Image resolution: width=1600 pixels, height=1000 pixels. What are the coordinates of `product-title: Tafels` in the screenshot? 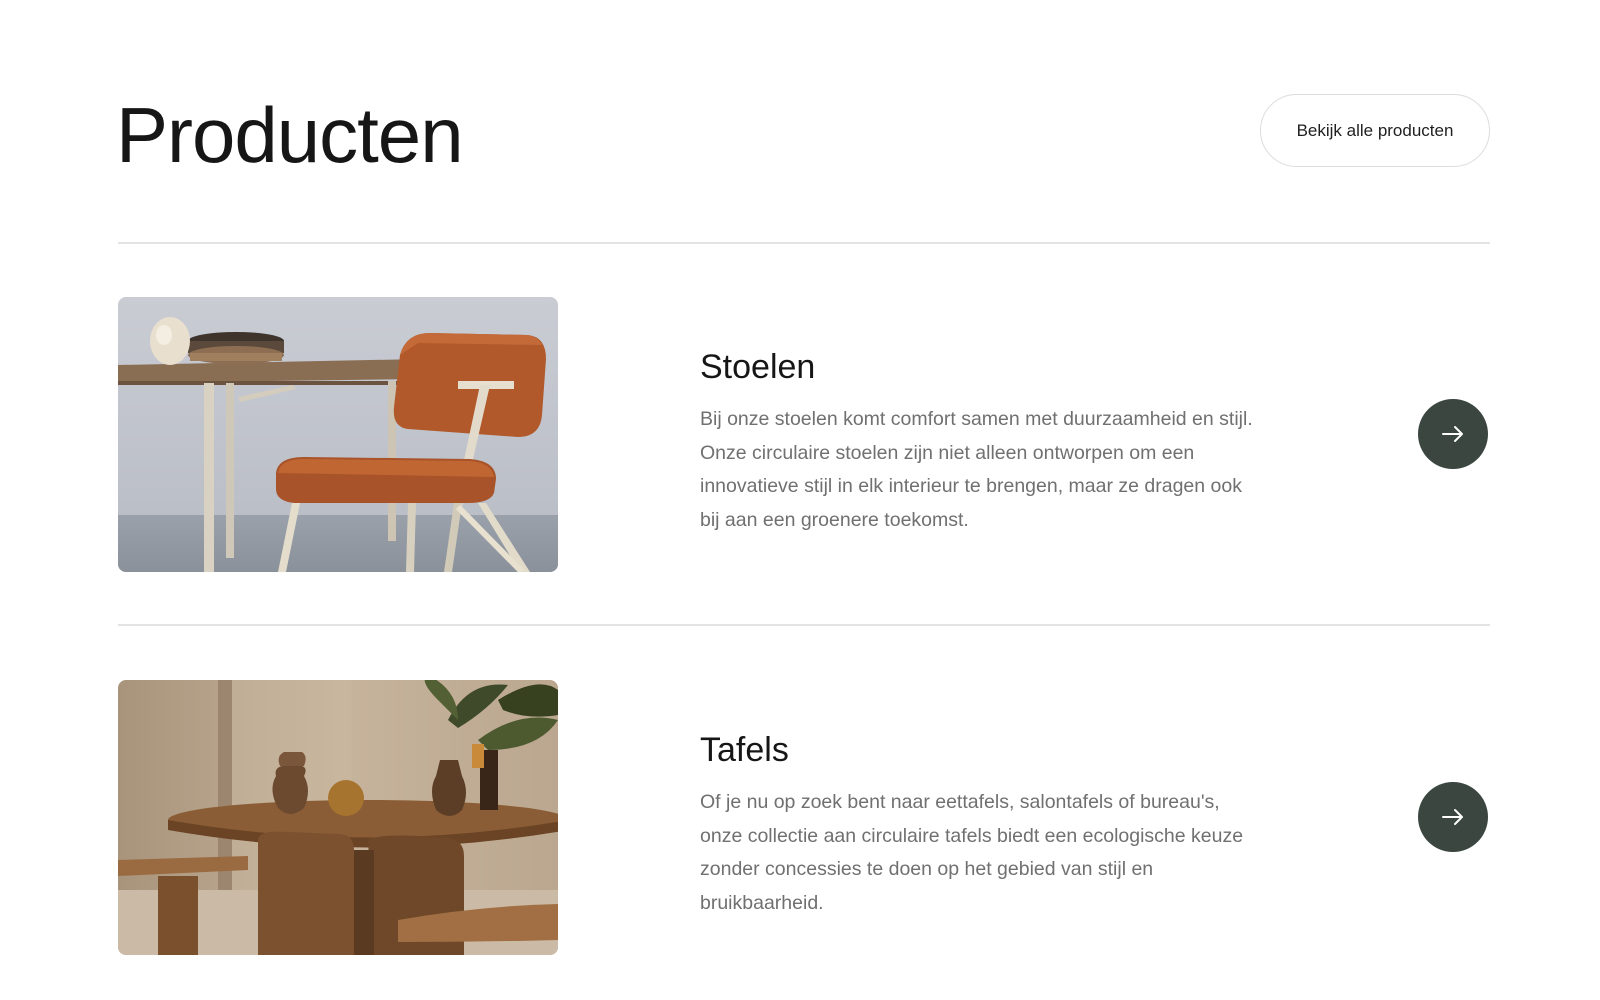 It's located at (744, 750).